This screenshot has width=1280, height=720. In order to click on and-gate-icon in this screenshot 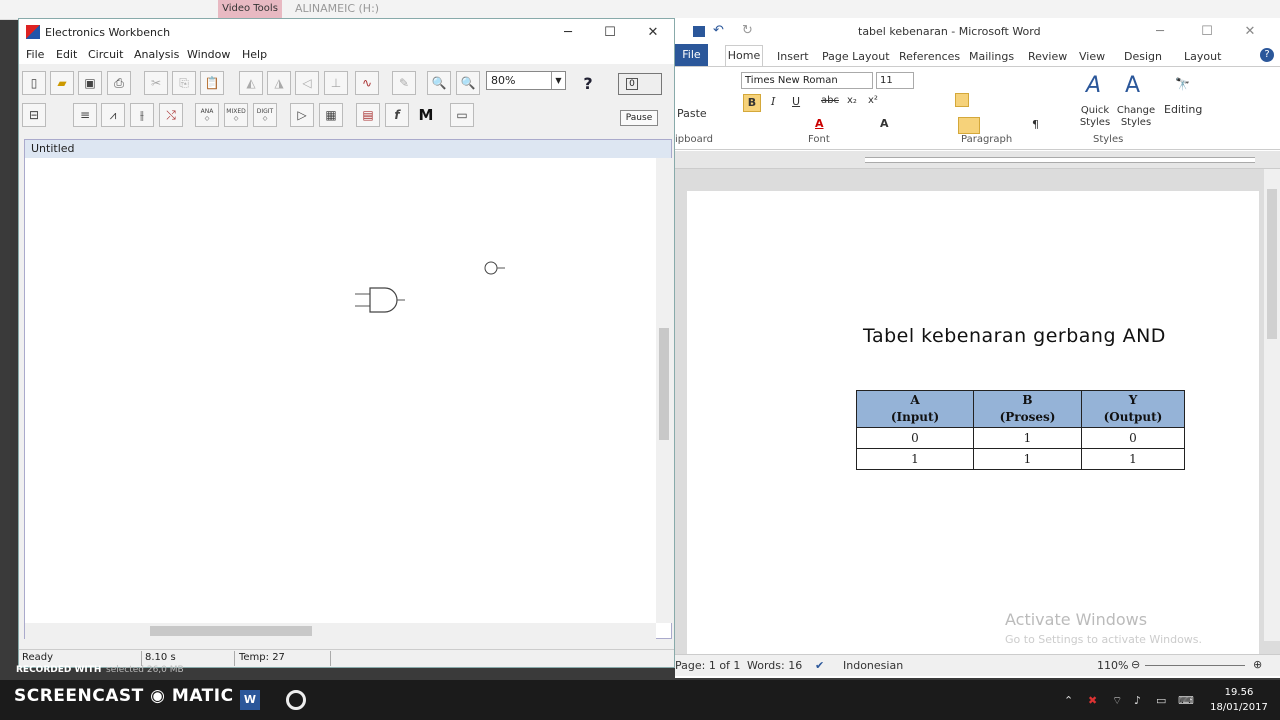, I will do `click(380, 300)`.